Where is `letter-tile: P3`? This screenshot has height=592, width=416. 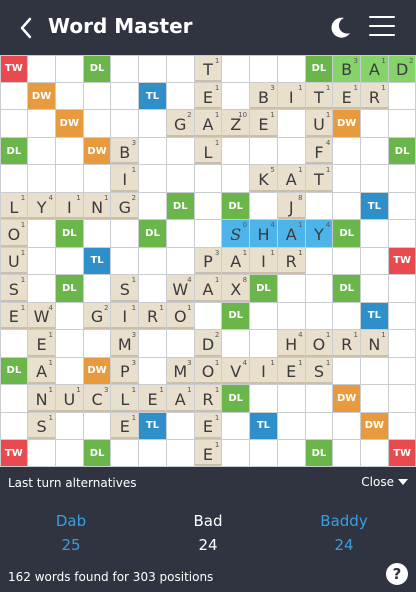
letter-tile: P3 is located at coordinates (208, 261).